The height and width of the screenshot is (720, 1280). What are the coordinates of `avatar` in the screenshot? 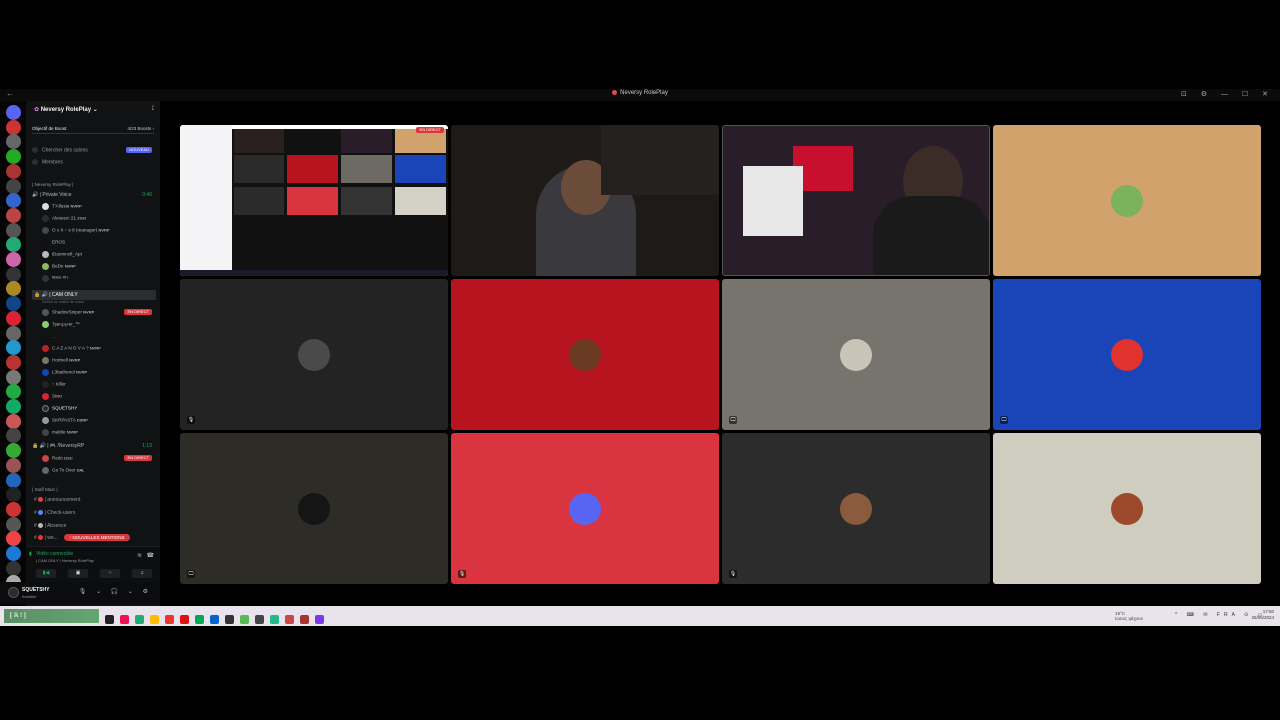 It's located at (13, 592).